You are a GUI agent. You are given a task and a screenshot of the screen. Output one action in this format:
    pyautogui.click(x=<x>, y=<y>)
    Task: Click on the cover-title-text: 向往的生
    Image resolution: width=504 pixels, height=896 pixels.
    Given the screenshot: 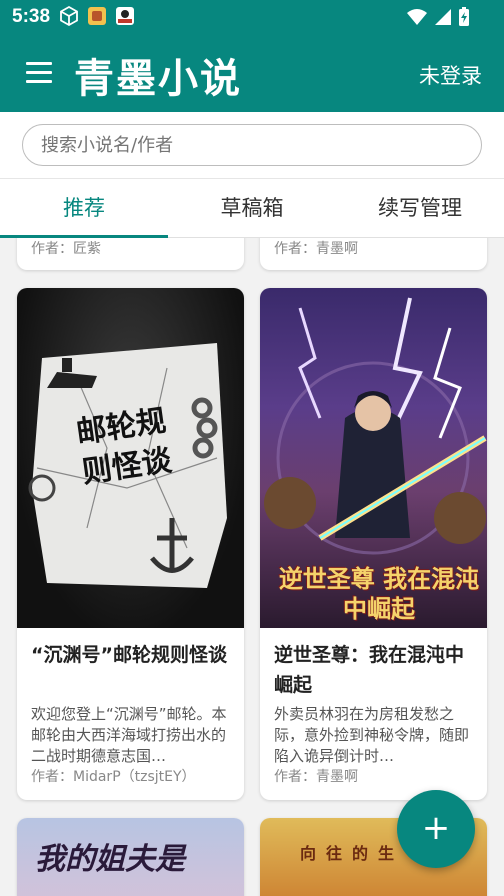 What is the action you would take?
    pyautogui.click(x=352, y=853)
    